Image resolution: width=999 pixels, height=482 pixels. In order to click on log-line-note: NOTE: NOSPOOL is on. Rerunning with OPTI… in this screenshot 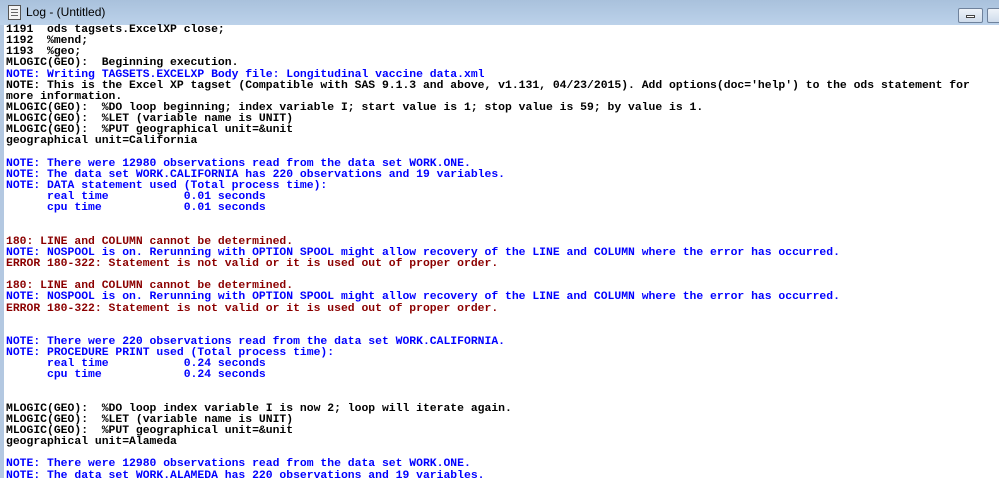, I will do `click(423, 297)`.